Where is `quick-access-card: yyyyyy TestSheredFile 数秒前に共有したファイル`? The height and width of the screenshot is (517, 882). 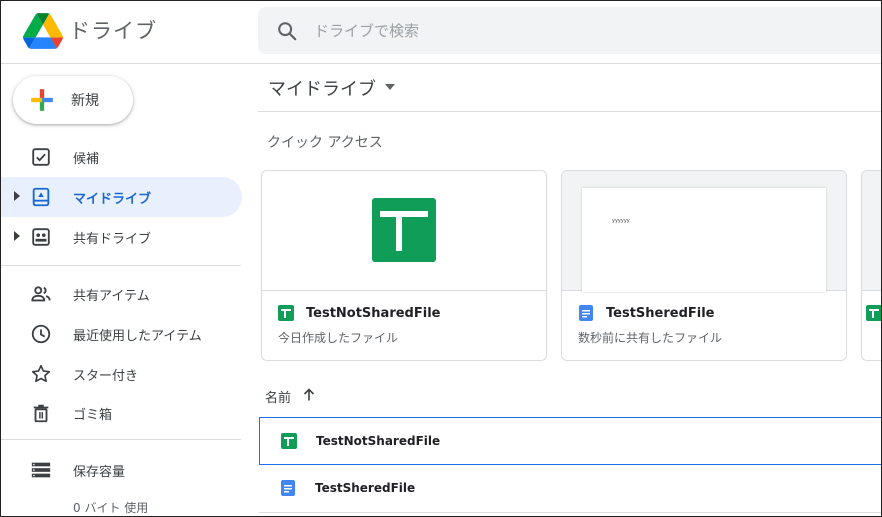 quick-access-card: yyyyyy TestSheredFile 数秒前に共有したファイル is located at coordinates (704, 265).